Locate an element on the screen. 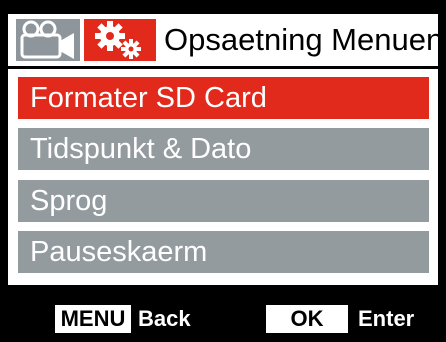 The image size is (446, 342). tab-setup is located at coordinates (120, 40).